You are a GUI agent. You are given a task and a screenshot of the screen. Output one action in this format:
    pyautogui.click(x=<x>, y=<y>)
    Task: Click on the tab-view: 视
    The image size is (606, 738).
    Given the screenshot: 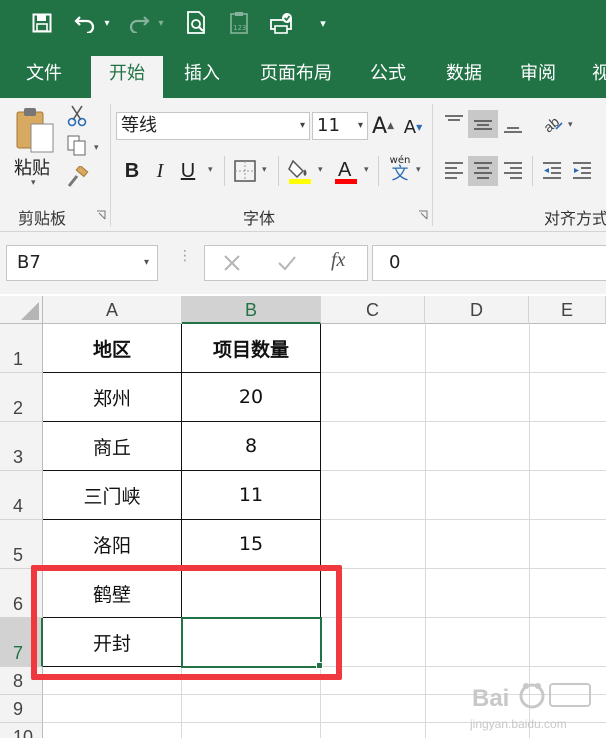 What is the action you would take?
    pyautogui.click(x=596, y=77)
    